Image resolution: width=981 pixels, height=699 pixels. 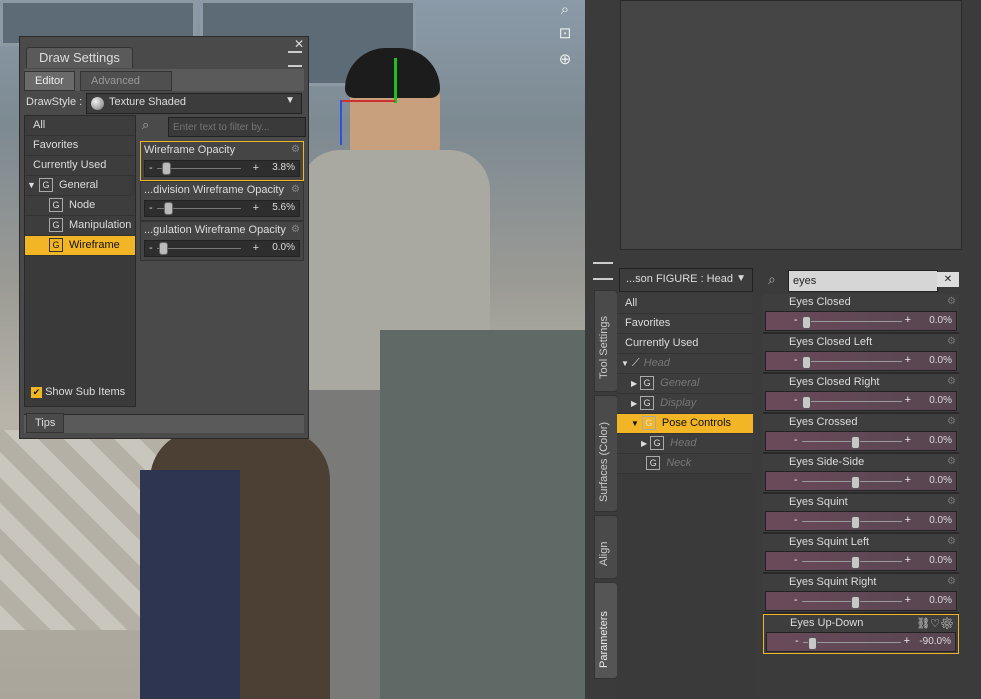 What do you see at coordinates (126, 81) in the screenshot?
I see `tab-advanced: Advanced` at bounding box center [126, 81].